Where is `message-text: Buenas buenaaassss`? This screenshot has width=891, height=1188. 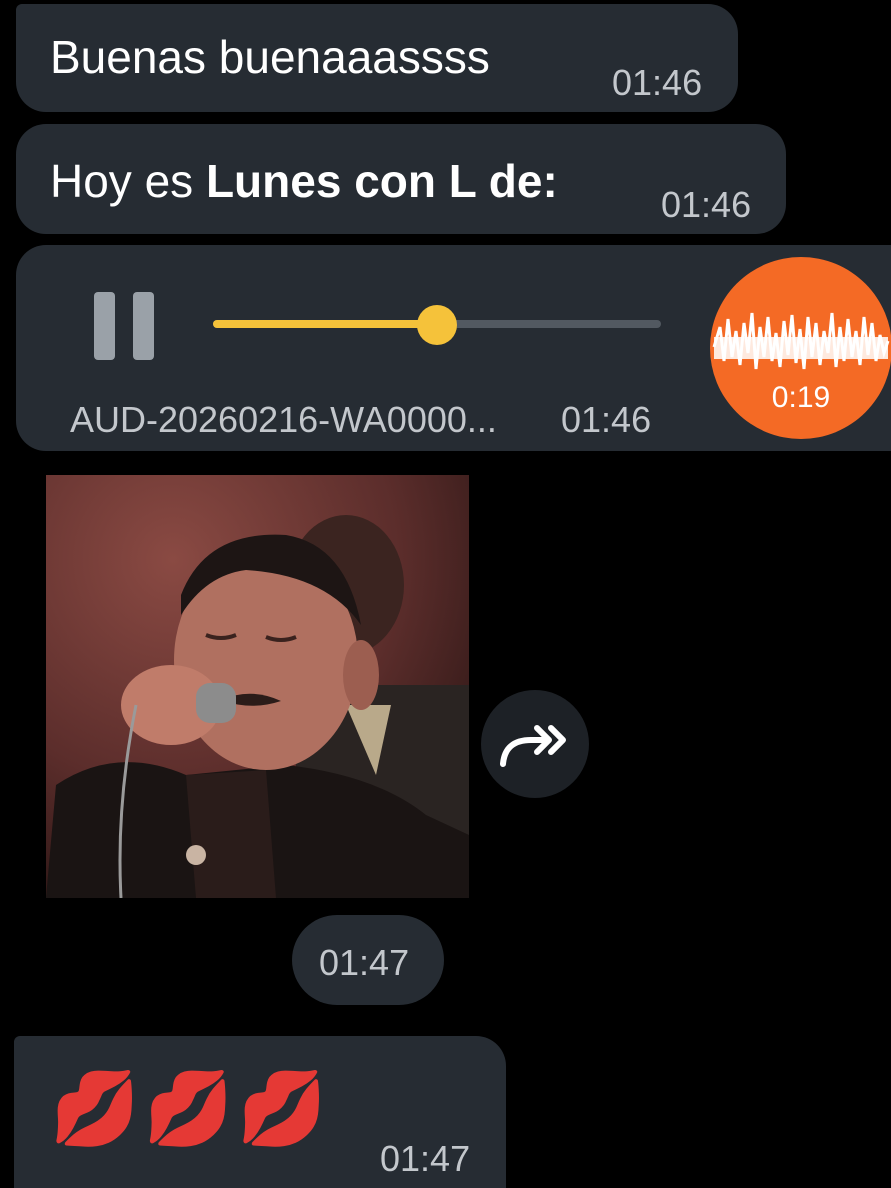
message-text: Buenas buenaaassss is located at coordinates (270, 57).